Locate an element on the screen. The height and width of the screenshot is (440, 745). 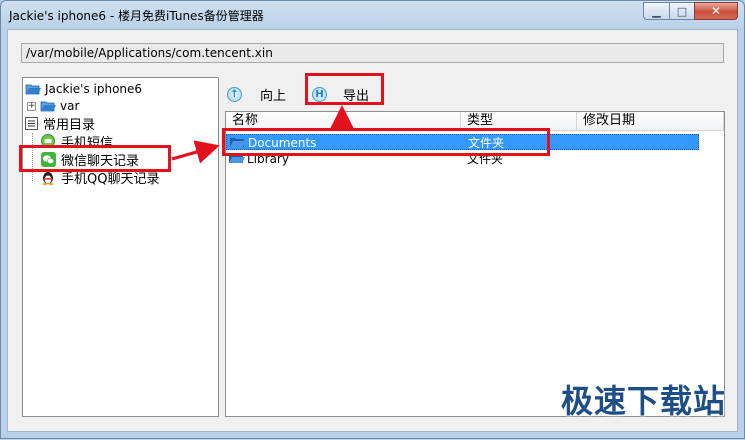
tree-root: Jackie's iphone6 is located at coordinates (83, 89).